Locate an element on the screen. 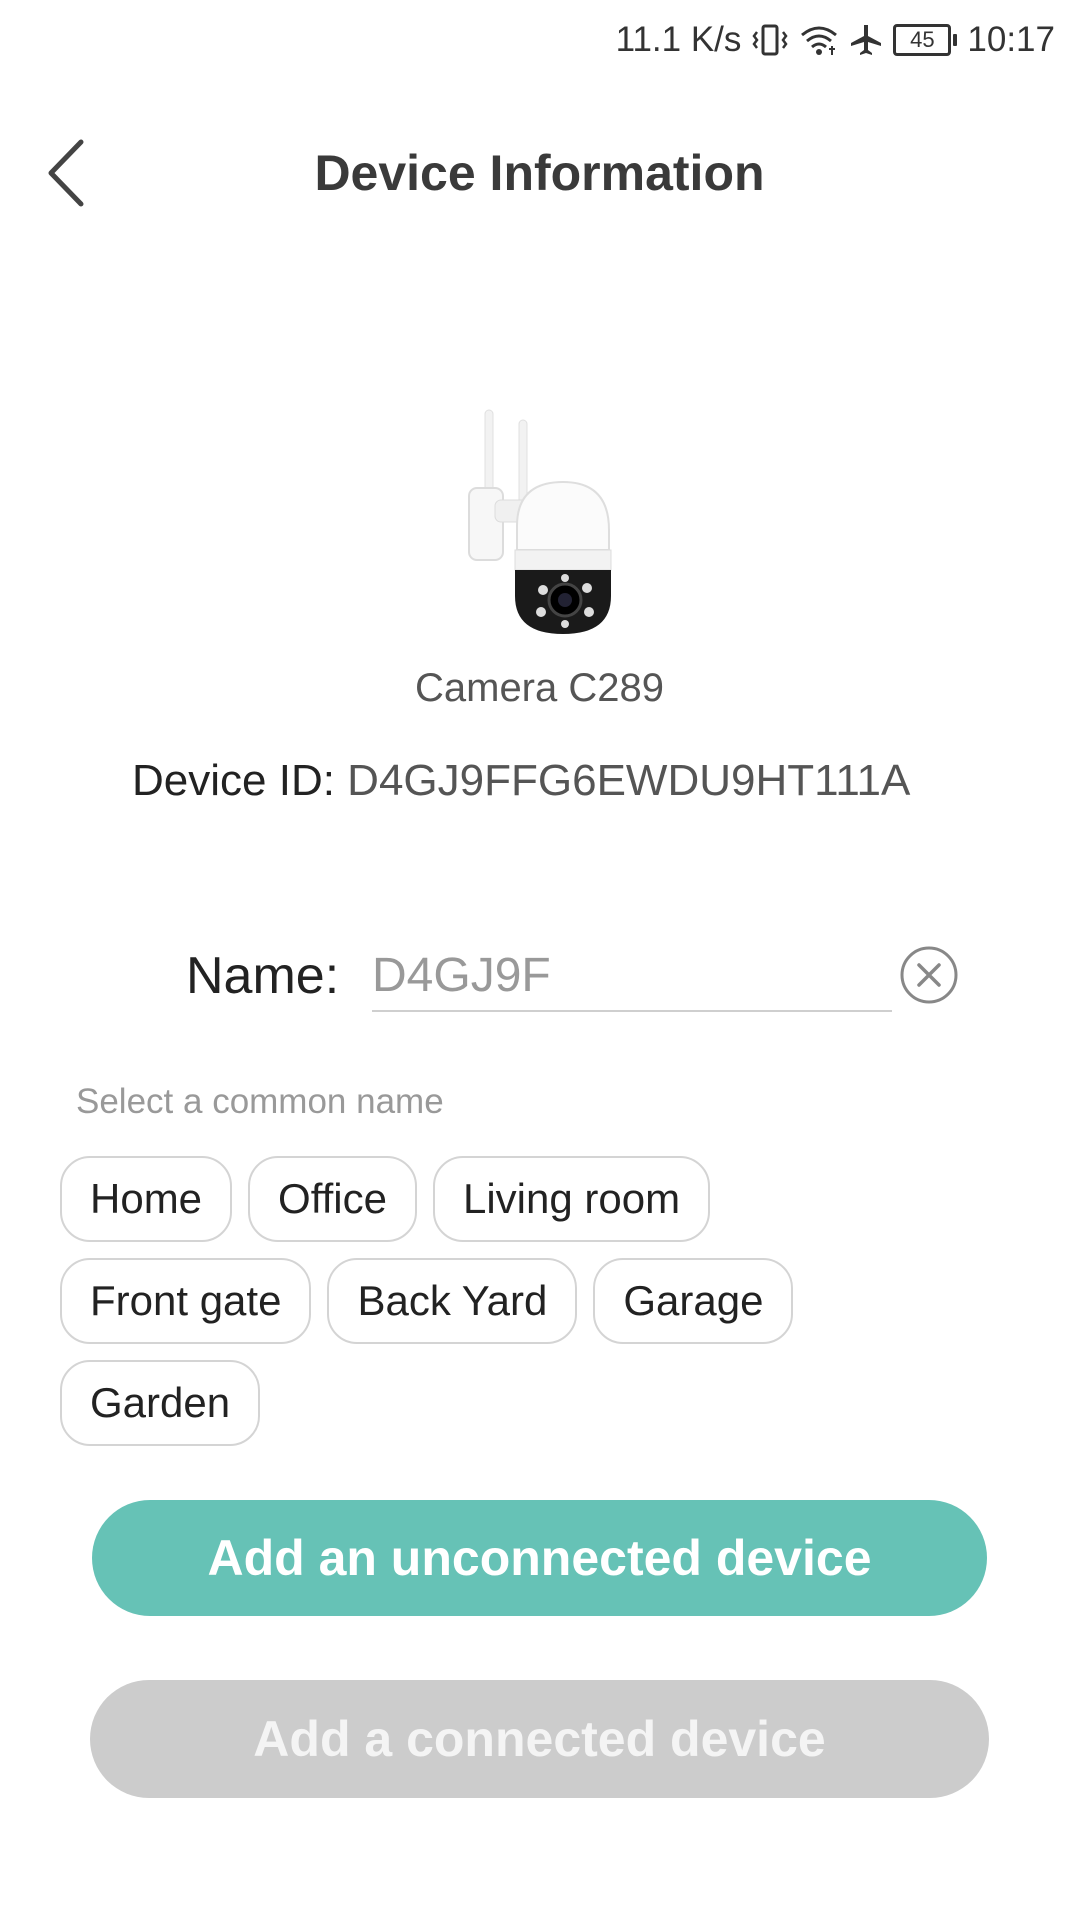 The image size is (1079, 1918). chip-living-room: Living room is located at coordinates (571, 1199).